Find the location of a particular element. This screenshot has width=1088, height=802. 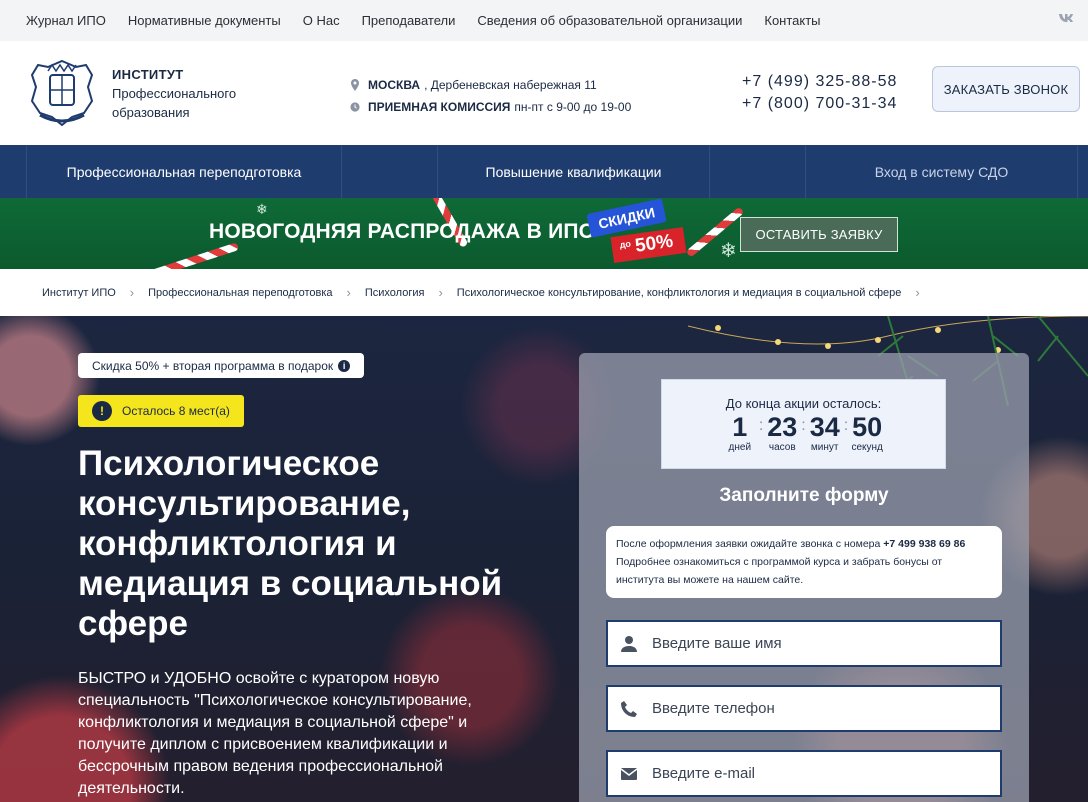

topnav-link-contacts: Контакты is located at coordinates (792, 20).